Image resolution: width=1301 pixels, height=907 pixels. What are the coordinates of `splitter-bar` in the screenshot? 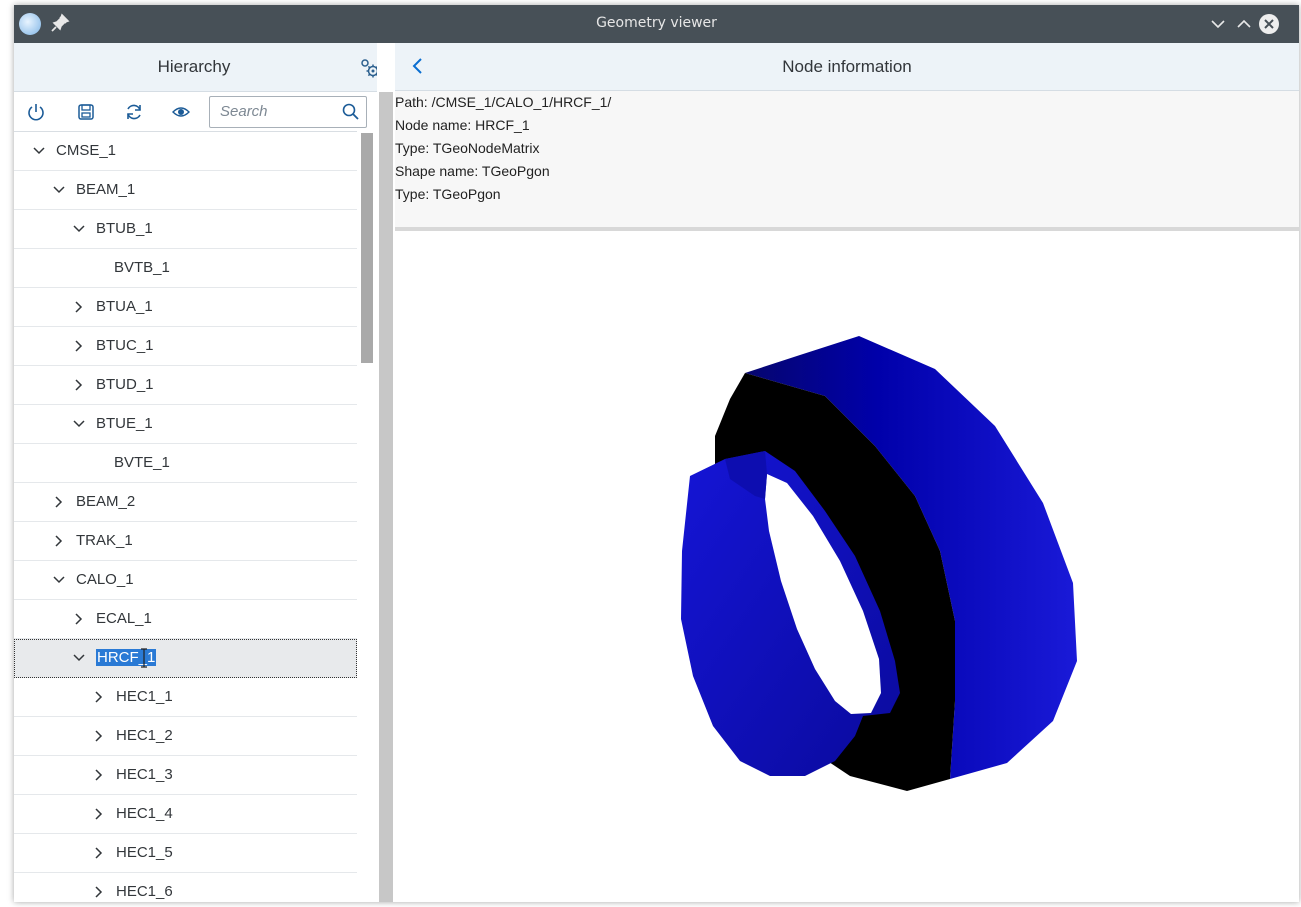 It's located at (386, 497).